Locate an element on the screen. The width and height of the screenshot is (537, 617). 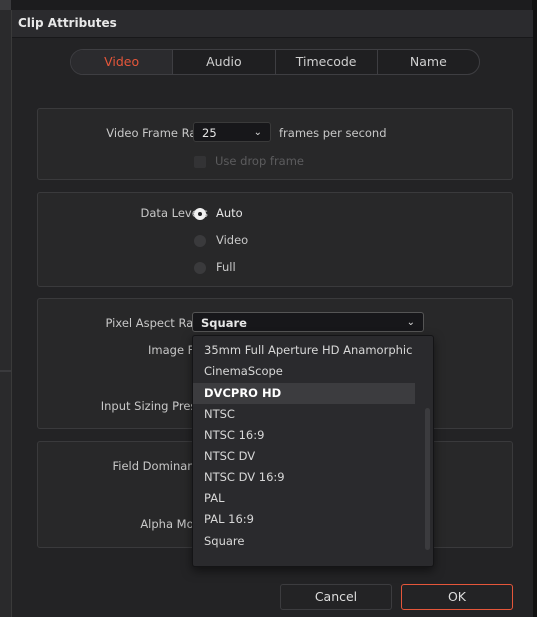
background-window-strip is located at coordinates (5, 308).